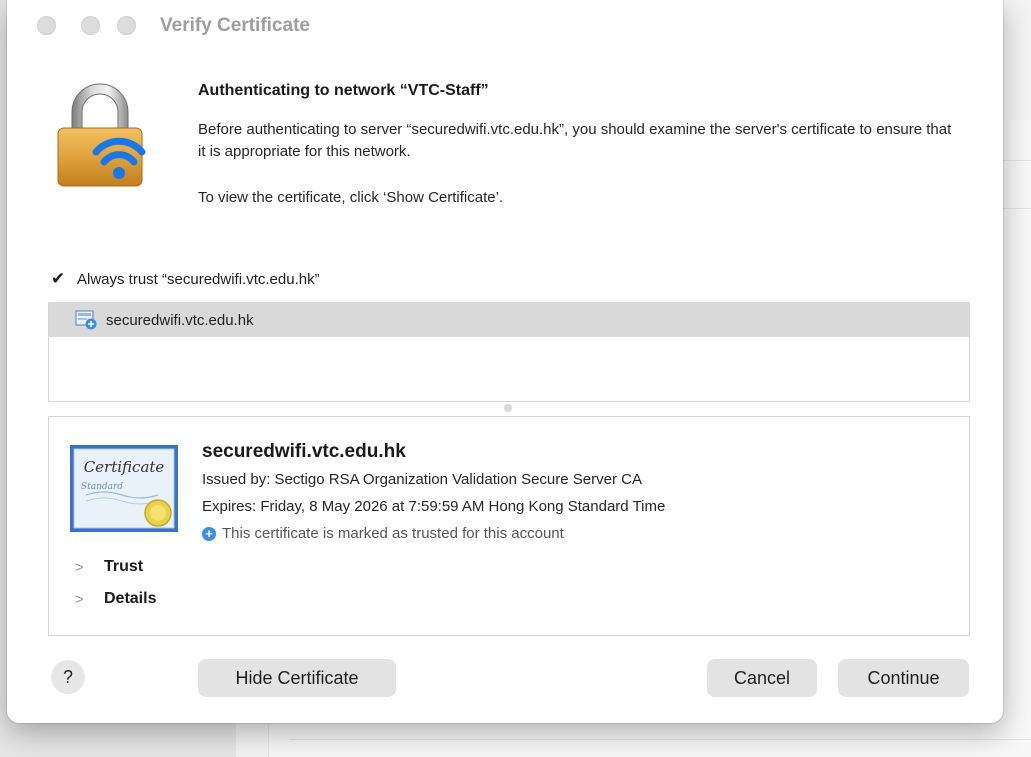 This screenshot has width=1031, height=757. Describe the element at coordinates (903, 678) in the screenshot. I see `continue-button: Continue` at that location.